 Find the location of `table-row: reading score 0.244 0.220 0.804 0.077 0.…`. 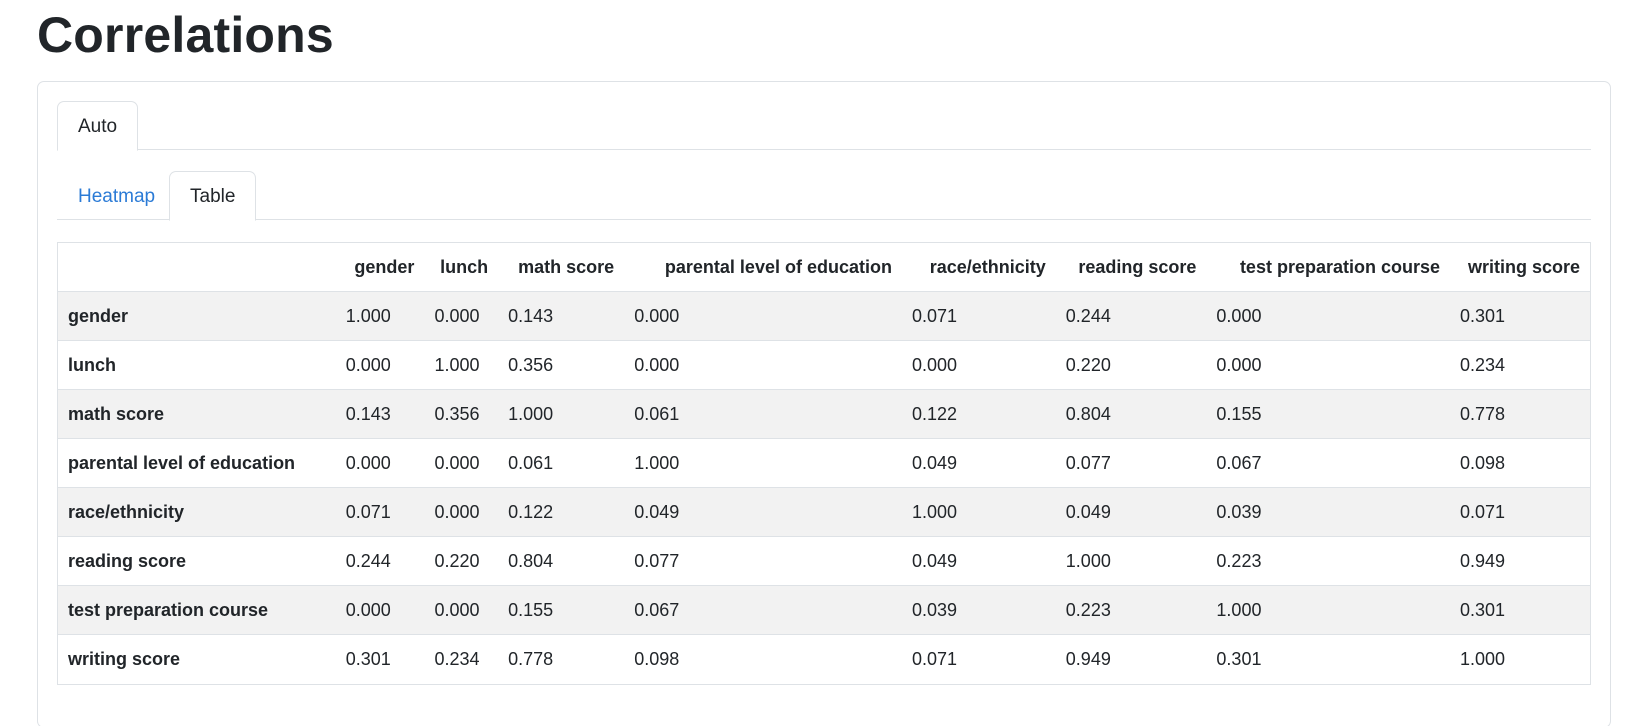

table-row: reading score 0.244 0.220 0.804 0.077 0.… is located at coordinates (824, 561).